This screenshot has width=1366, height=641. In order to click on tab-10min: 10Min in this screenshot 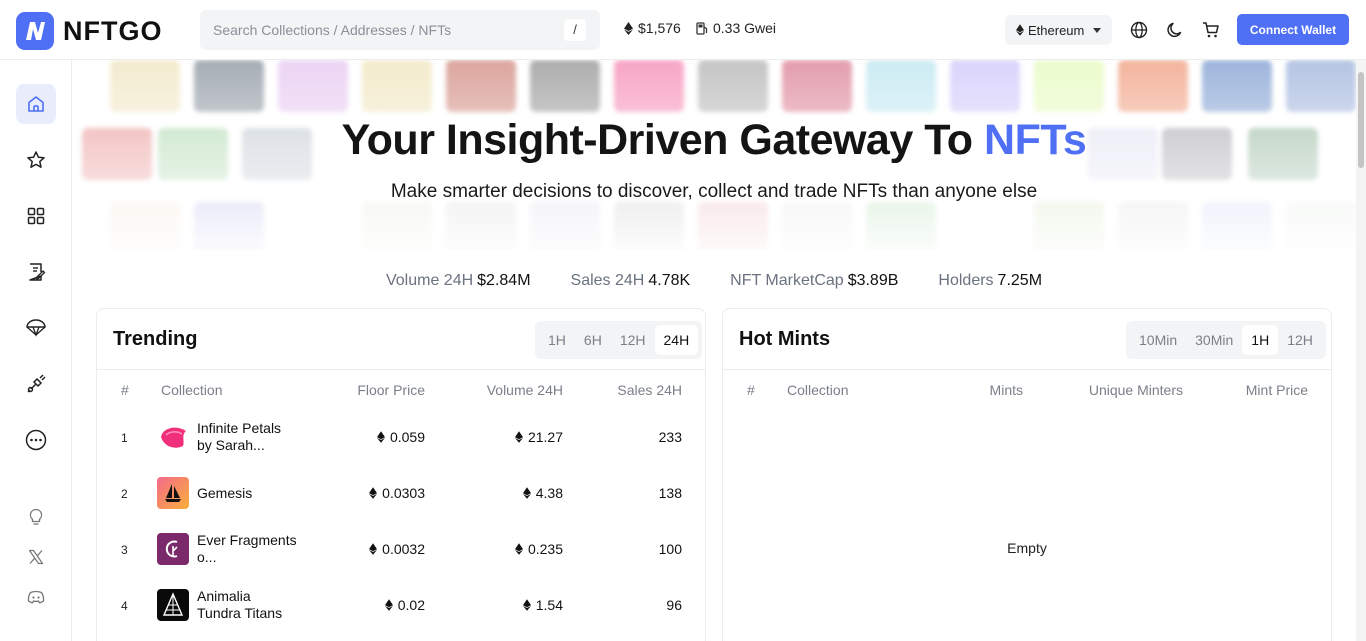, I will do `click(1158, 340)`.